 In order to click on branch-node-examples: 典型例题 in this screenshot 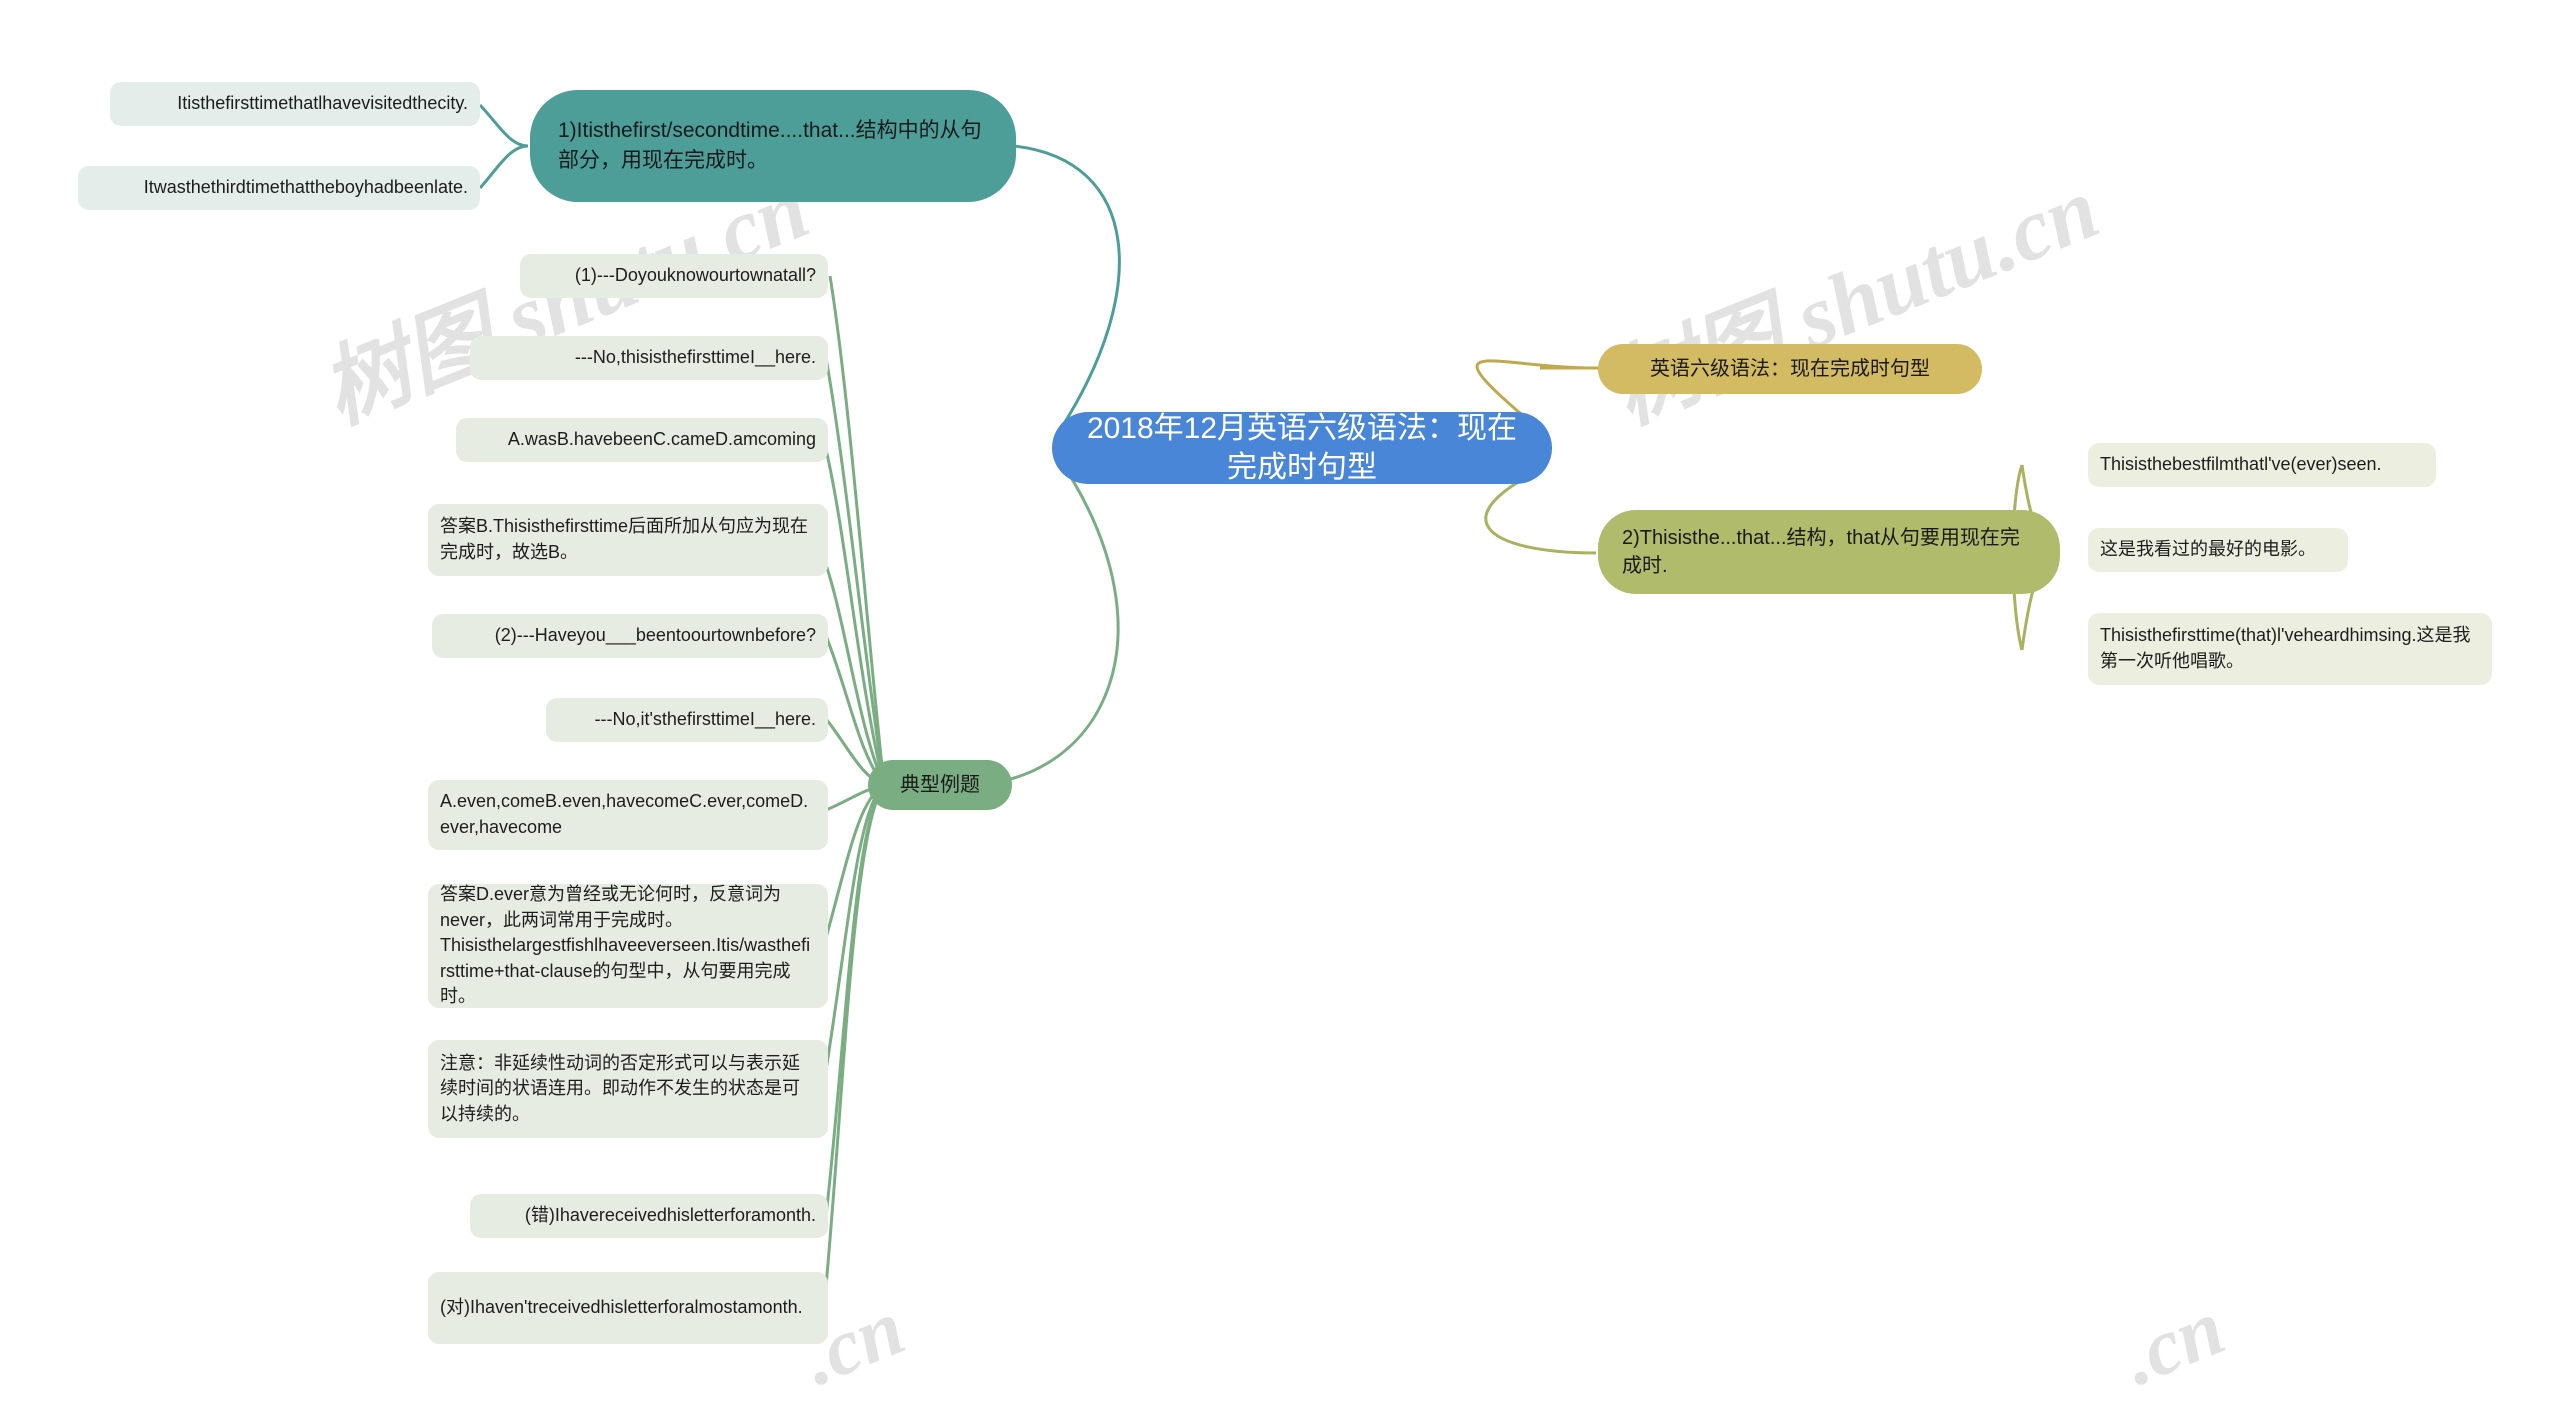, I will do `click(940, 785)`.